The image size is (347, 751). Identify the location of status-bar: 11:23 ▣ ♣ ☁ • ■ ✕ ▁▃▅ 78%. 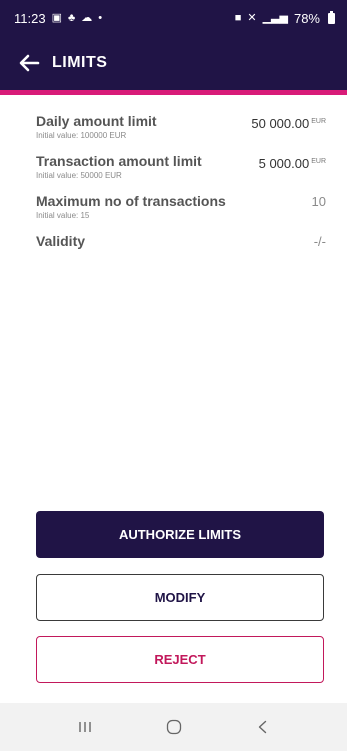
(173, 18).